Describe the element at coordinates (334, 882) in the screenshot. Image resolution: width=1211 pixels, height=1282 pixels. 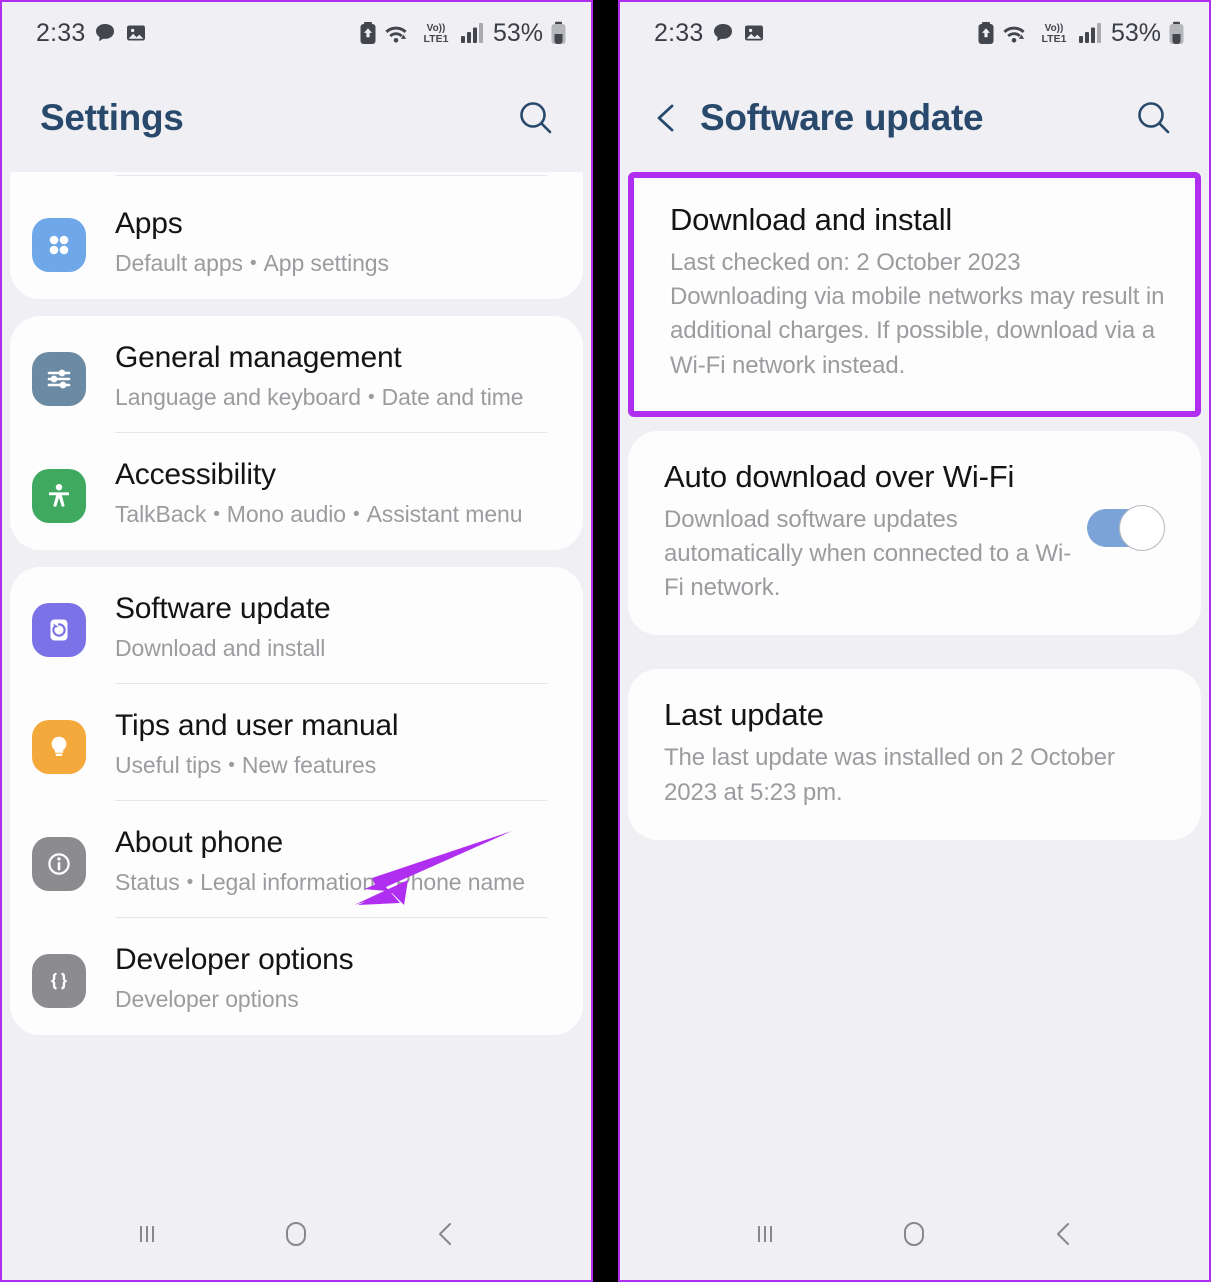
I see `row-subtitle: Status • Legal information • Phone name` at that location.